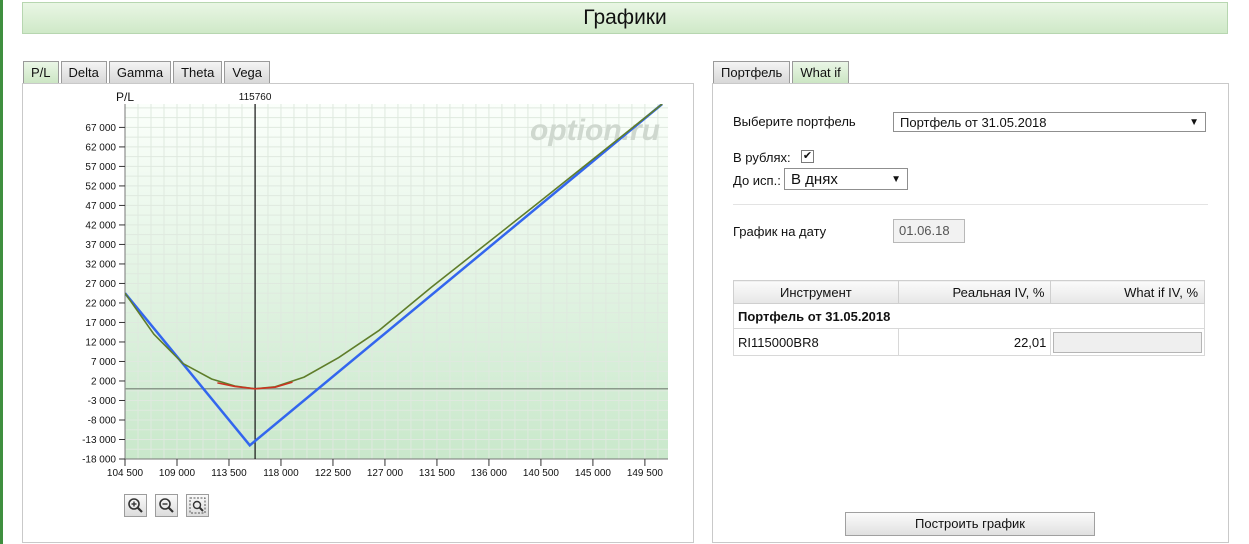 The image size is (1249, 544). I want to click on y-tick-label: 67 000, so click(100, 128).